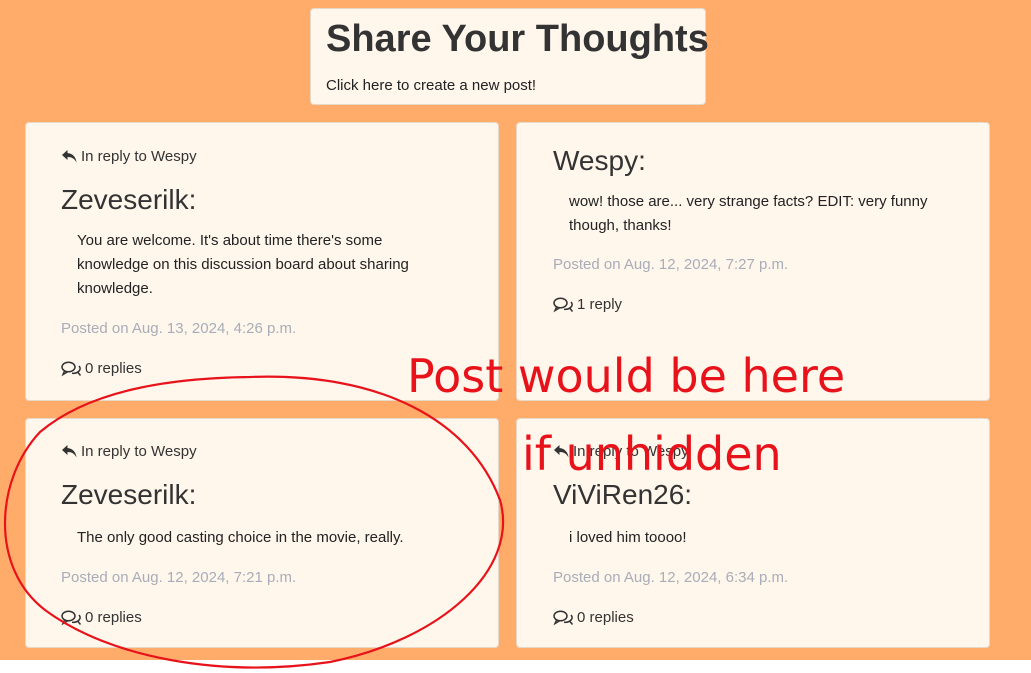 The width and height of the screenshot is (1031, 673). What do you see at coordinates (517, 39) in the screenshot?
I see `page-title: Share Your Thoughts` at bounding box center [517, 39].